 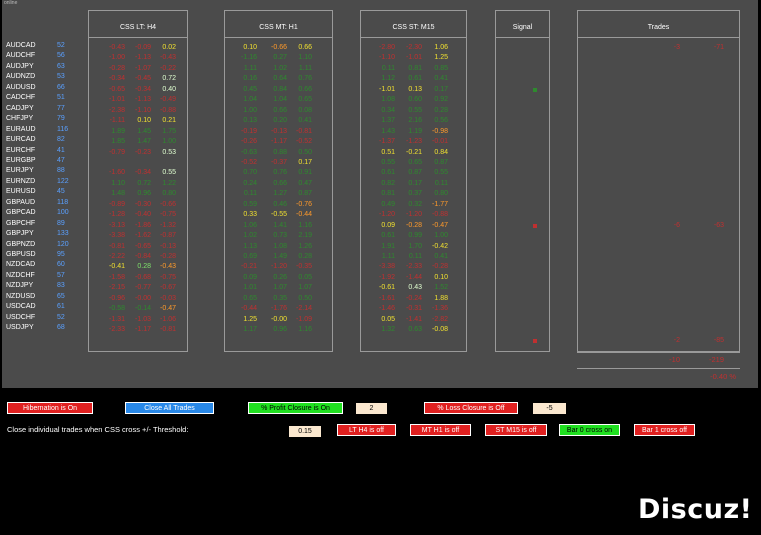 What do you see at coordinates (63, 213) in the screenshot?
I see `pair-value: 100` at bounding box center [63, 213].